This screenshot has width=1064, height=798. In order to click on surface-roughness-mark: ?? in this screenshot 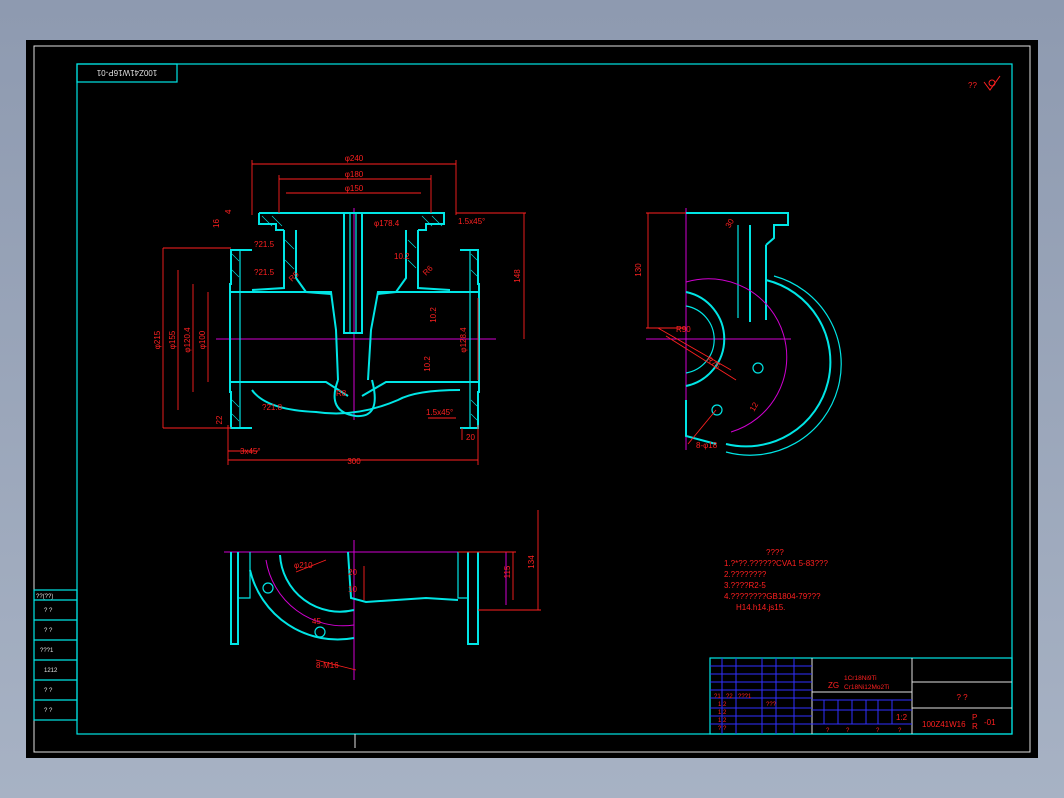, I will do `click(984, 83)`.